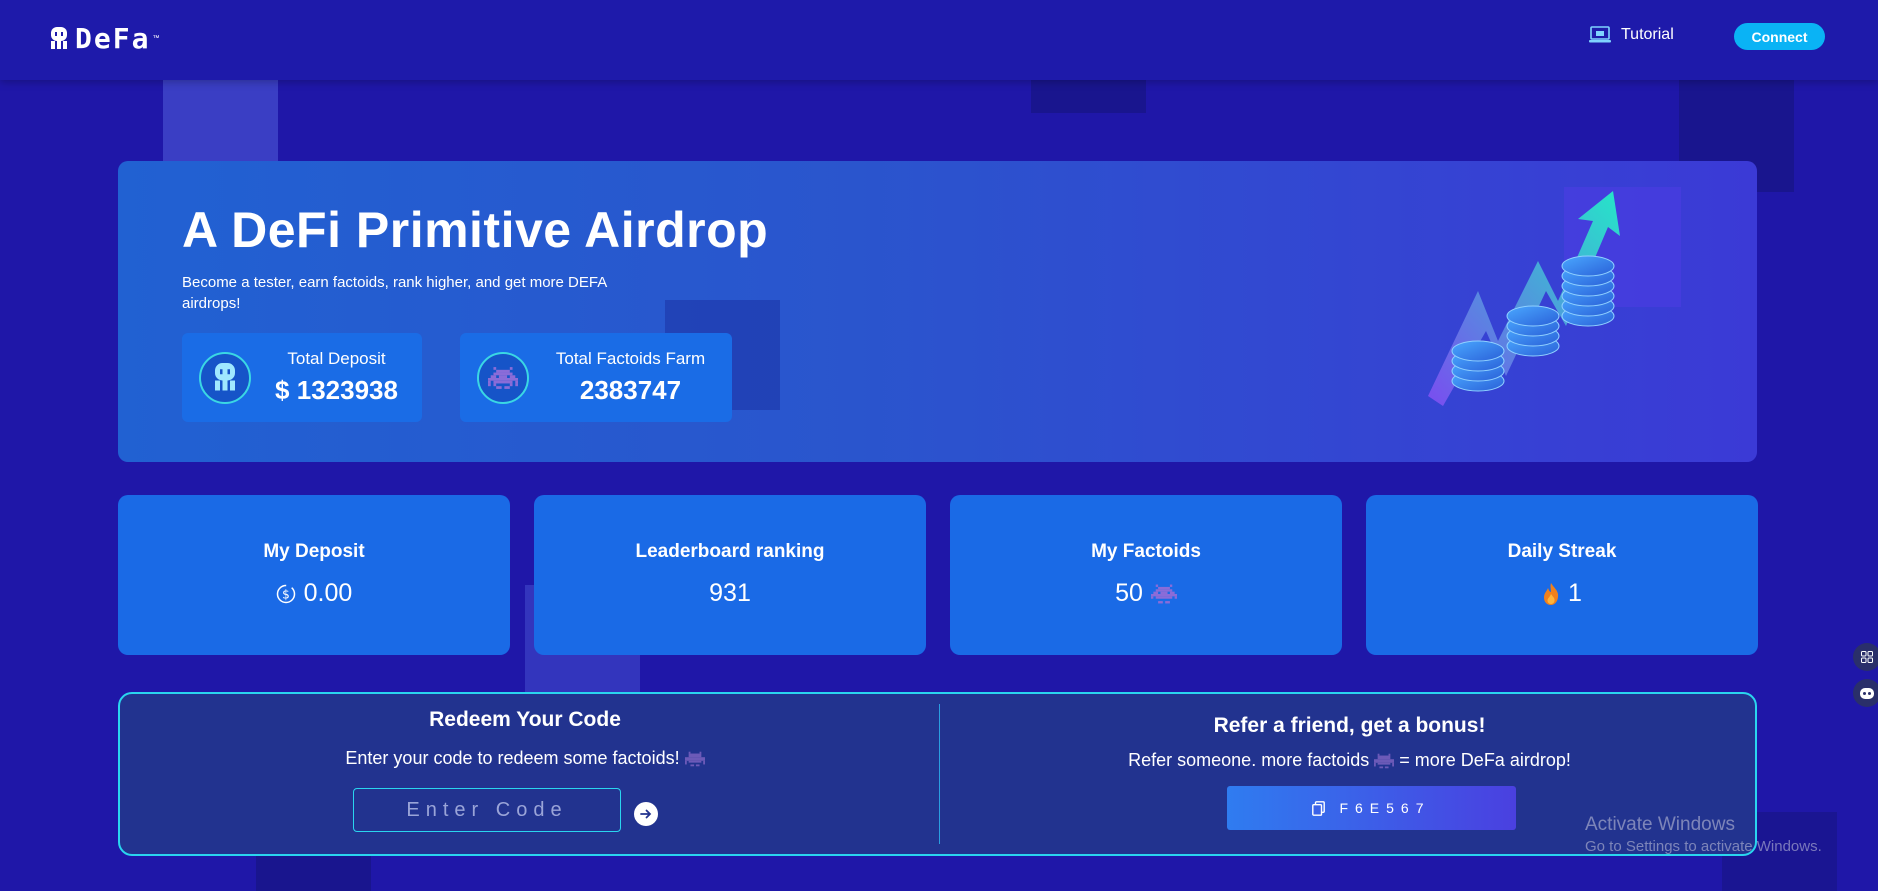 The image size is (1878, 891). Describe the element at coordinates (730, 575) in the screenshot. I see `leaderboard-ranking-card: Leaderboard ranking 931` at that location.